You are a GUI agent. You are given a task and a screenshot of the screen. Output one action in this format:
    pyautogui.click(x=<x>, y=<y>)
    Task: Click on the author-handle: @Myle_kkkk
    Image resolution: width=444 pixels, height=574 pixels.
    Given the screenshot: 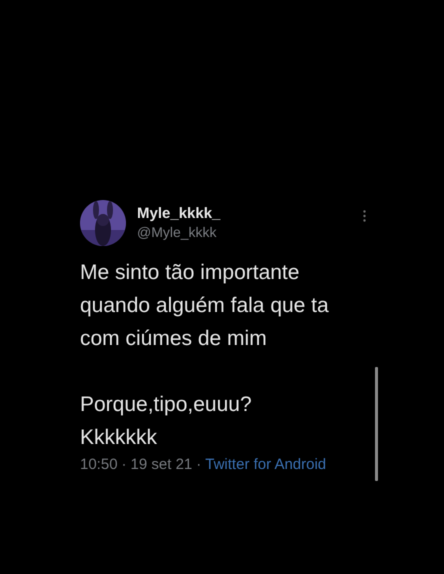 What is the action you would take?
    pyautogui.click(x=244, y=232)
    